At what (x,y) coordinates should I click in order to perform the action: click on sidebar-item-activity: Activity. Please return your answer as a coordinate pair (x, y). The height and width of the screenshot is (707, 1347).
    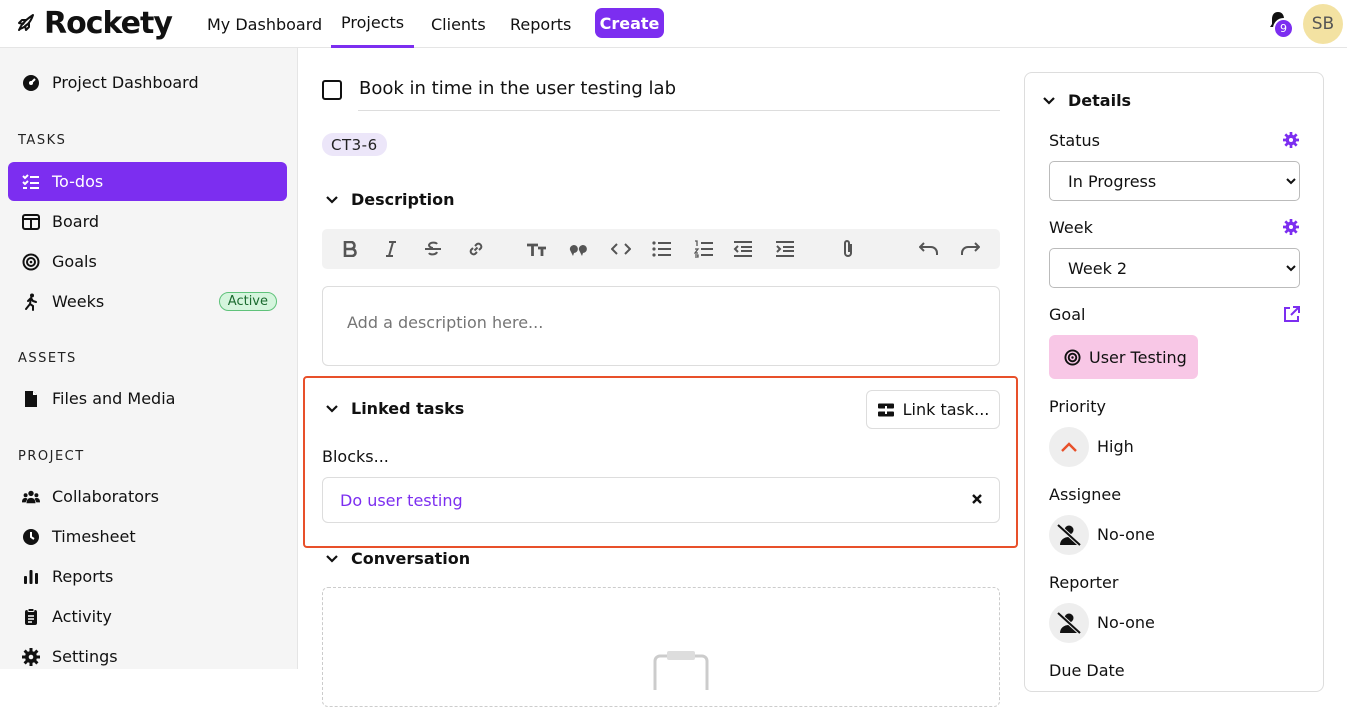
    Looking at the image, I should click on (147, 616).